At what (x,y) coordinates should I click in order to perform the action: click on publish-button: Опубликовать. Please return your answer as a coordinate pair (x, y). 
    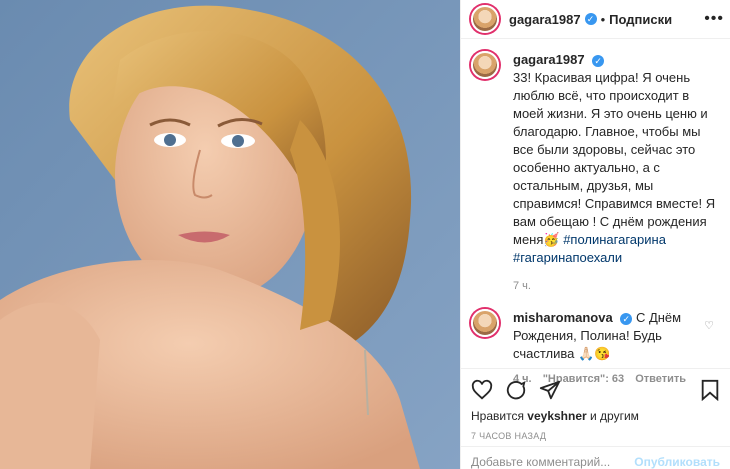
    Looking at the image, I should click on (677, 462).